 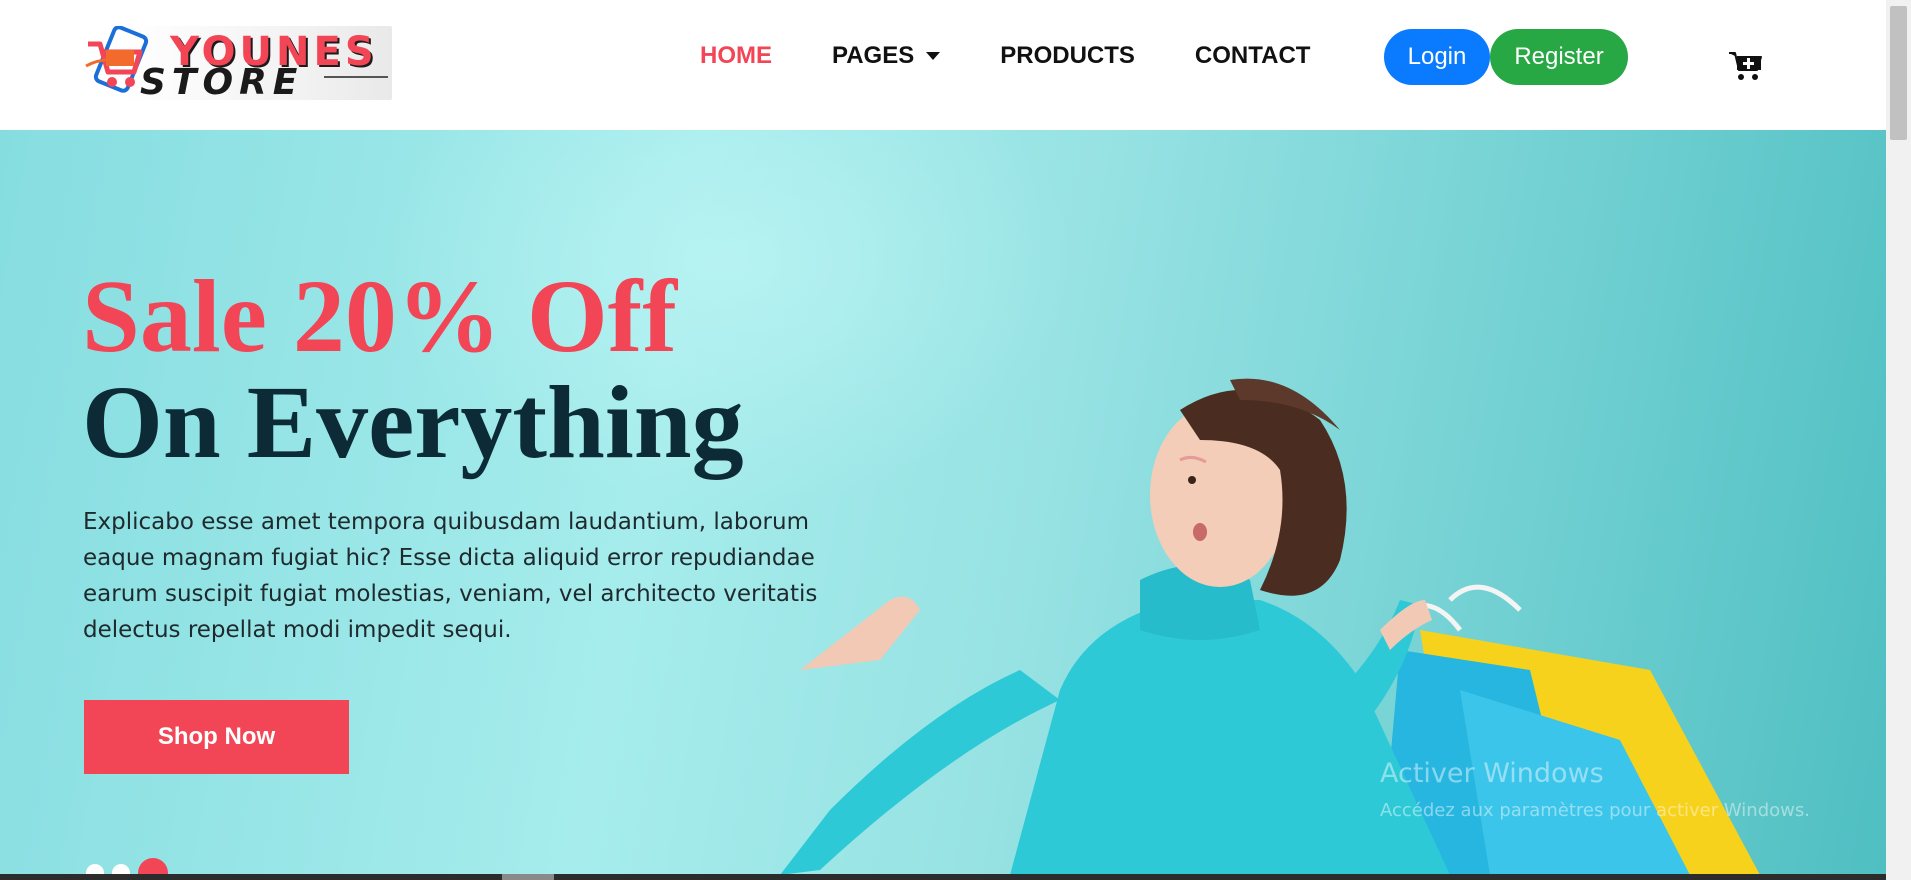 What do you see at coordinates (873, 55) in the screenshot?
I see `nav-pages-label: PAGES` at bounding box center [873, 55].